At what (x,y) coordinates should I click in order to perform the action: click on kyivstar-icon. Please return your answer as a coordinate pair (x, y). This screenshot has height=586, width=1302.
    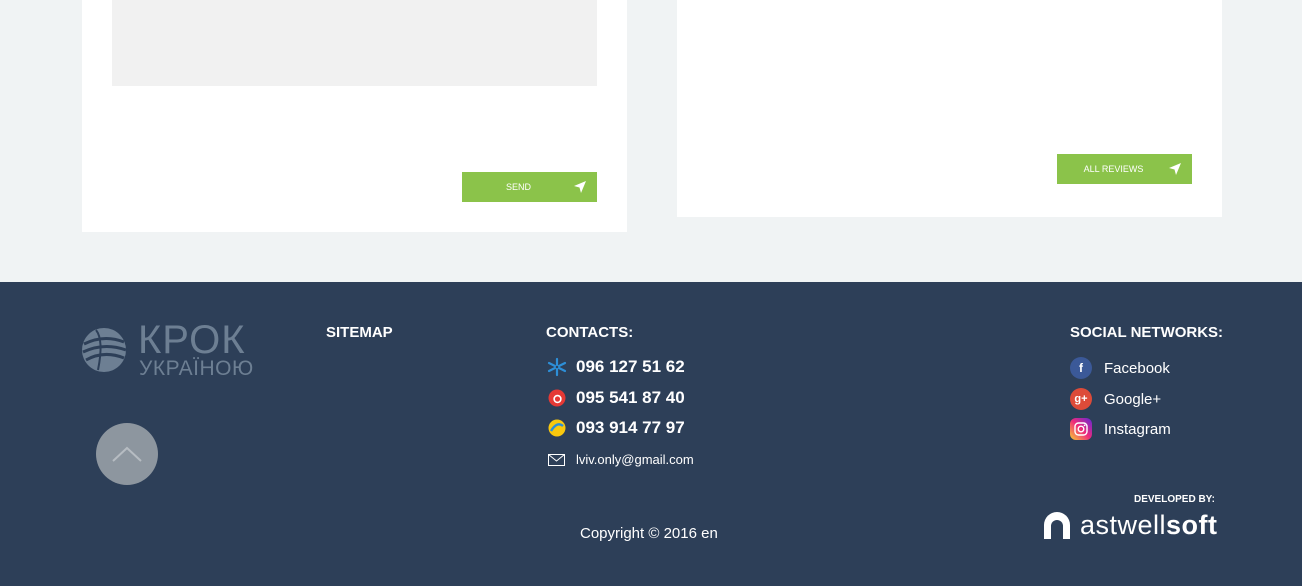
    Looking at the image, I should click on (557, 367).